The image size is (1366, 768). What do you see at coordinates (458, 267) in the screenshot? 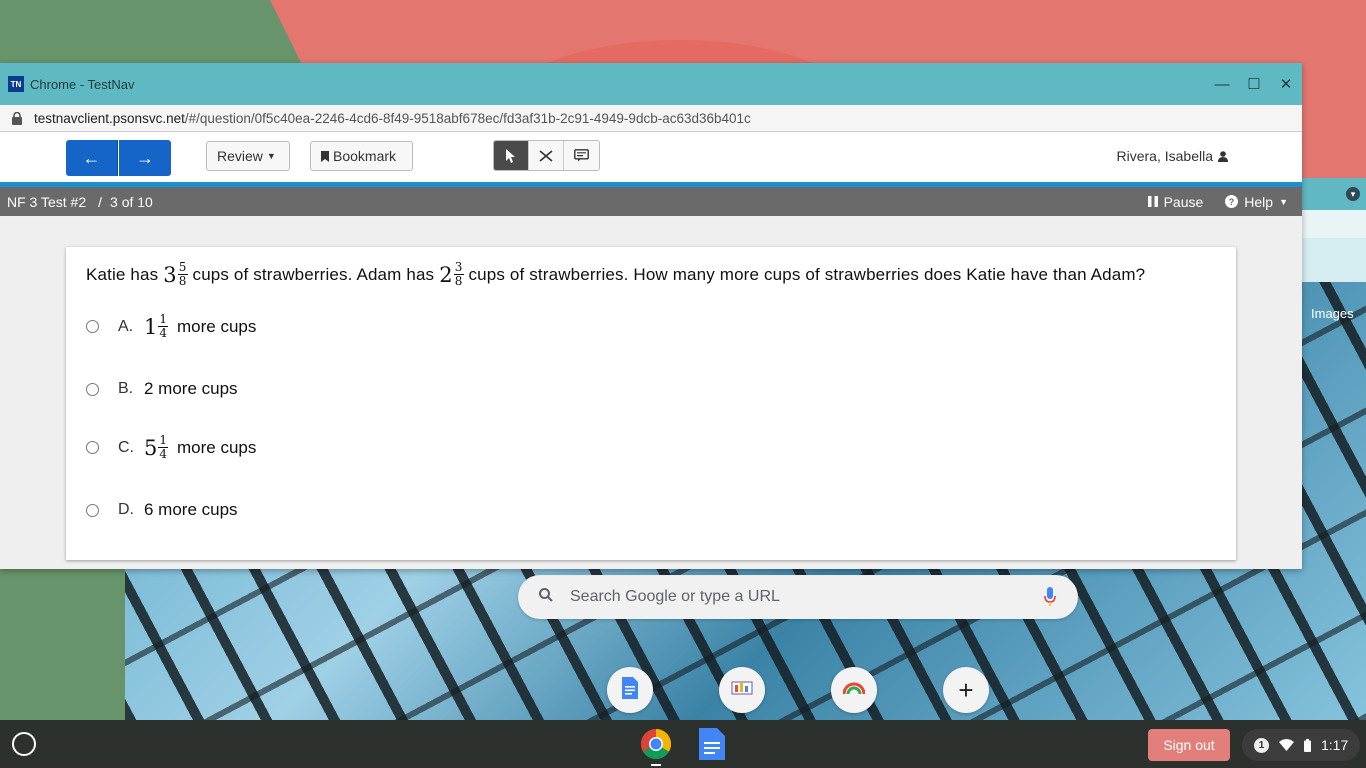
I see `numerator: 3` at bounding box center [458, 267].